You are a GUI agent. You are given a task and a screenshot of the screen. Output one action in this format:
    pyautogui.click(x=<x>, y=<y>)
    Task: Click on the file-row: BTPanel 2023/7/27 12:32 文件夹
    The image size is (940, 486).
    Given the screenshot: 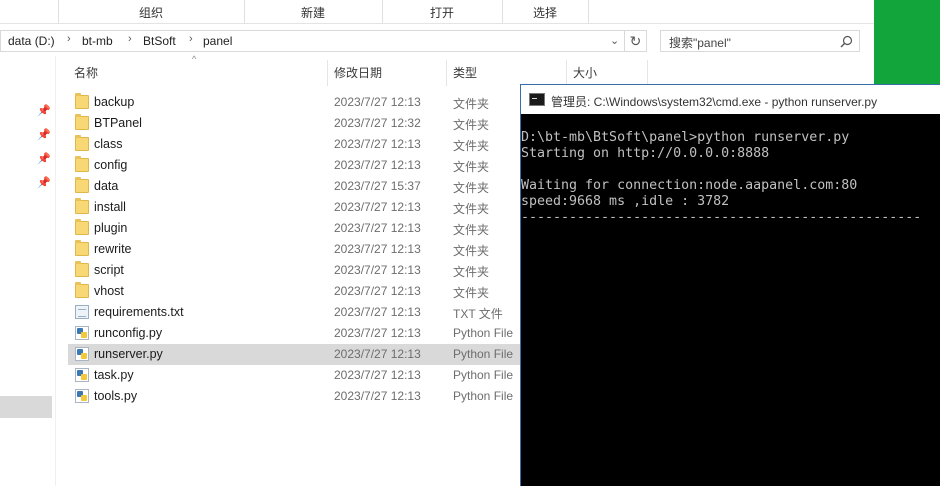 What is the action you would take?
    pyautogui.click(x=294, y=123)
    